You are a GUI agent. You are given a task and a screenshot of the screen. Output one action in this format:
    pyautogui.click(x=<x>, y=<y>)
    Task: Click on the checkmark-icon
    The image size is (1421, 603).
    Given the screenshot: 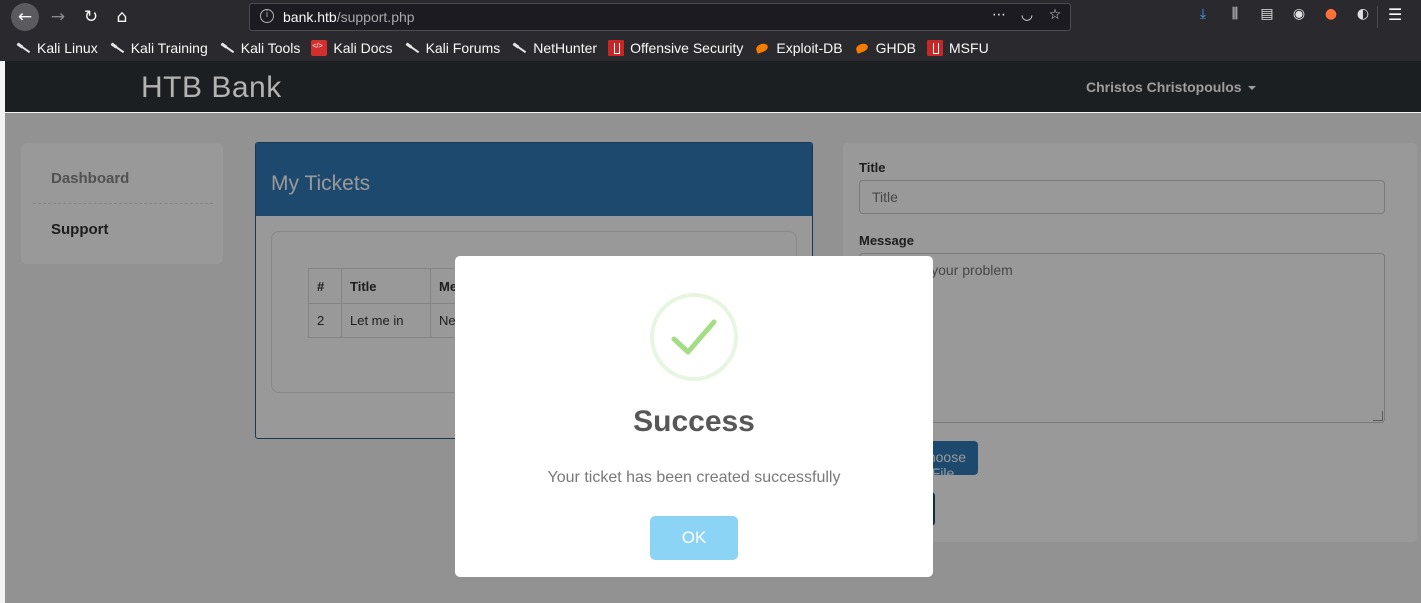 What is the action you would take?
    pyautogui.click(x=694, y=337)
    